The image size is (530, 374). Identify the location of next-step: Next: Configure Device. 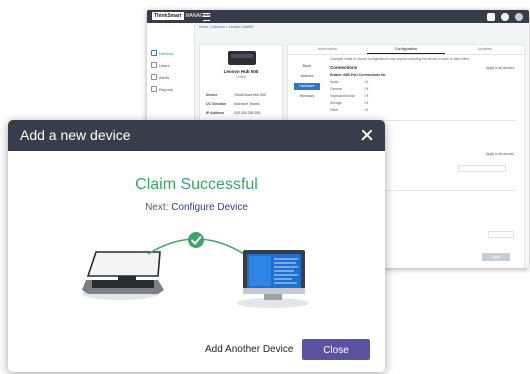
(196, 207).